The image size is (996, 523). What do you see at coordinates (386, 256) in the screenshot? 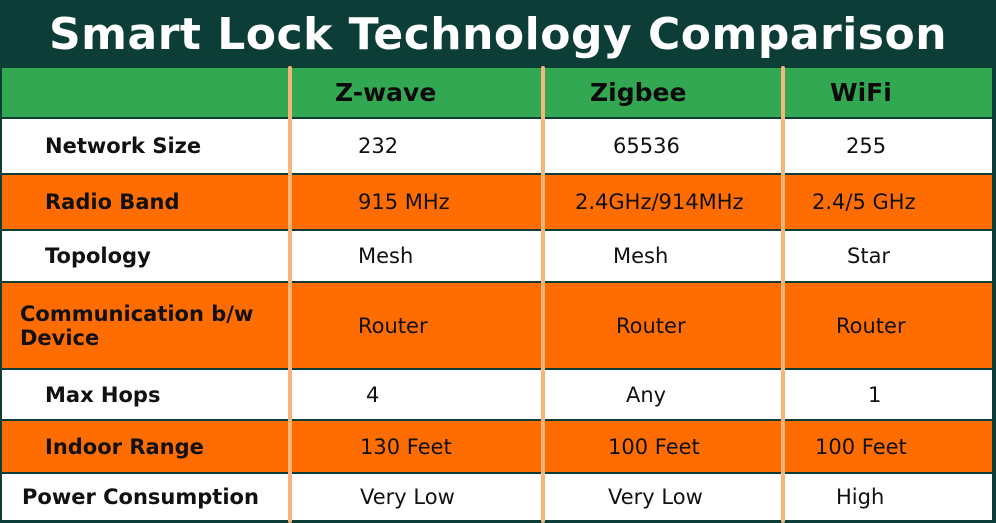
I see `cell-zwave: Mesh` at bounding box center [386, 256].